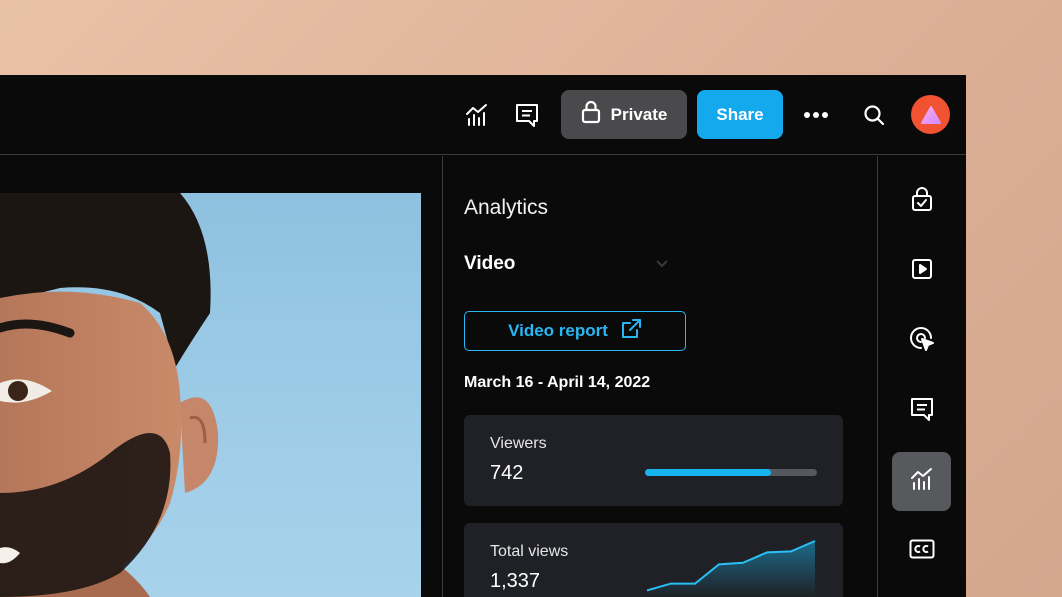 The image size is (1062, 597). I want to click on lock-check-icon, so click(922, 201).